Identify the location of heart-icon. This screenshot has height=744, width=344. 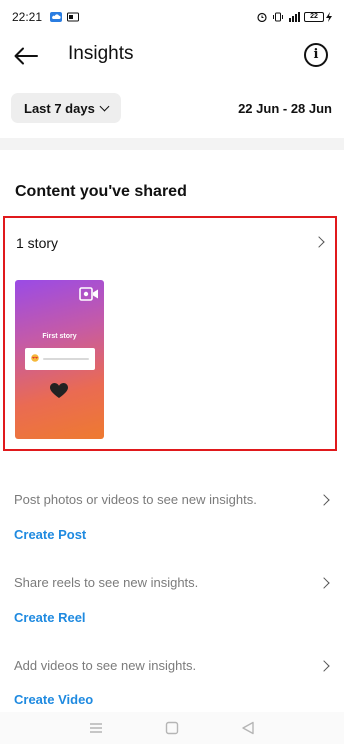
(59, 390).